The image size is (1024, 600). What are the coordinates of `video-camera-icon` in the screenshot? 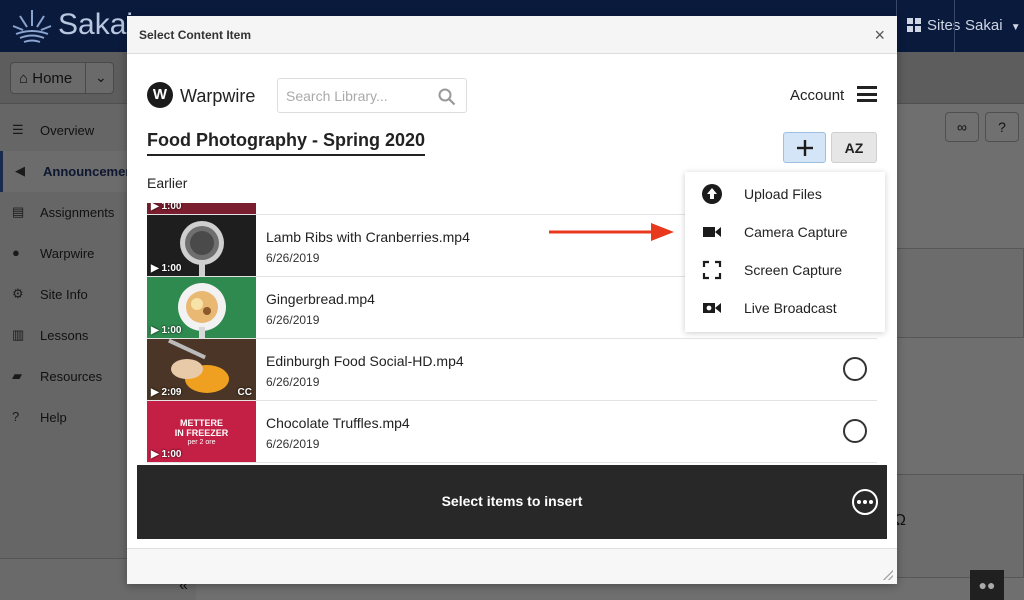 It's located at (712, 232).